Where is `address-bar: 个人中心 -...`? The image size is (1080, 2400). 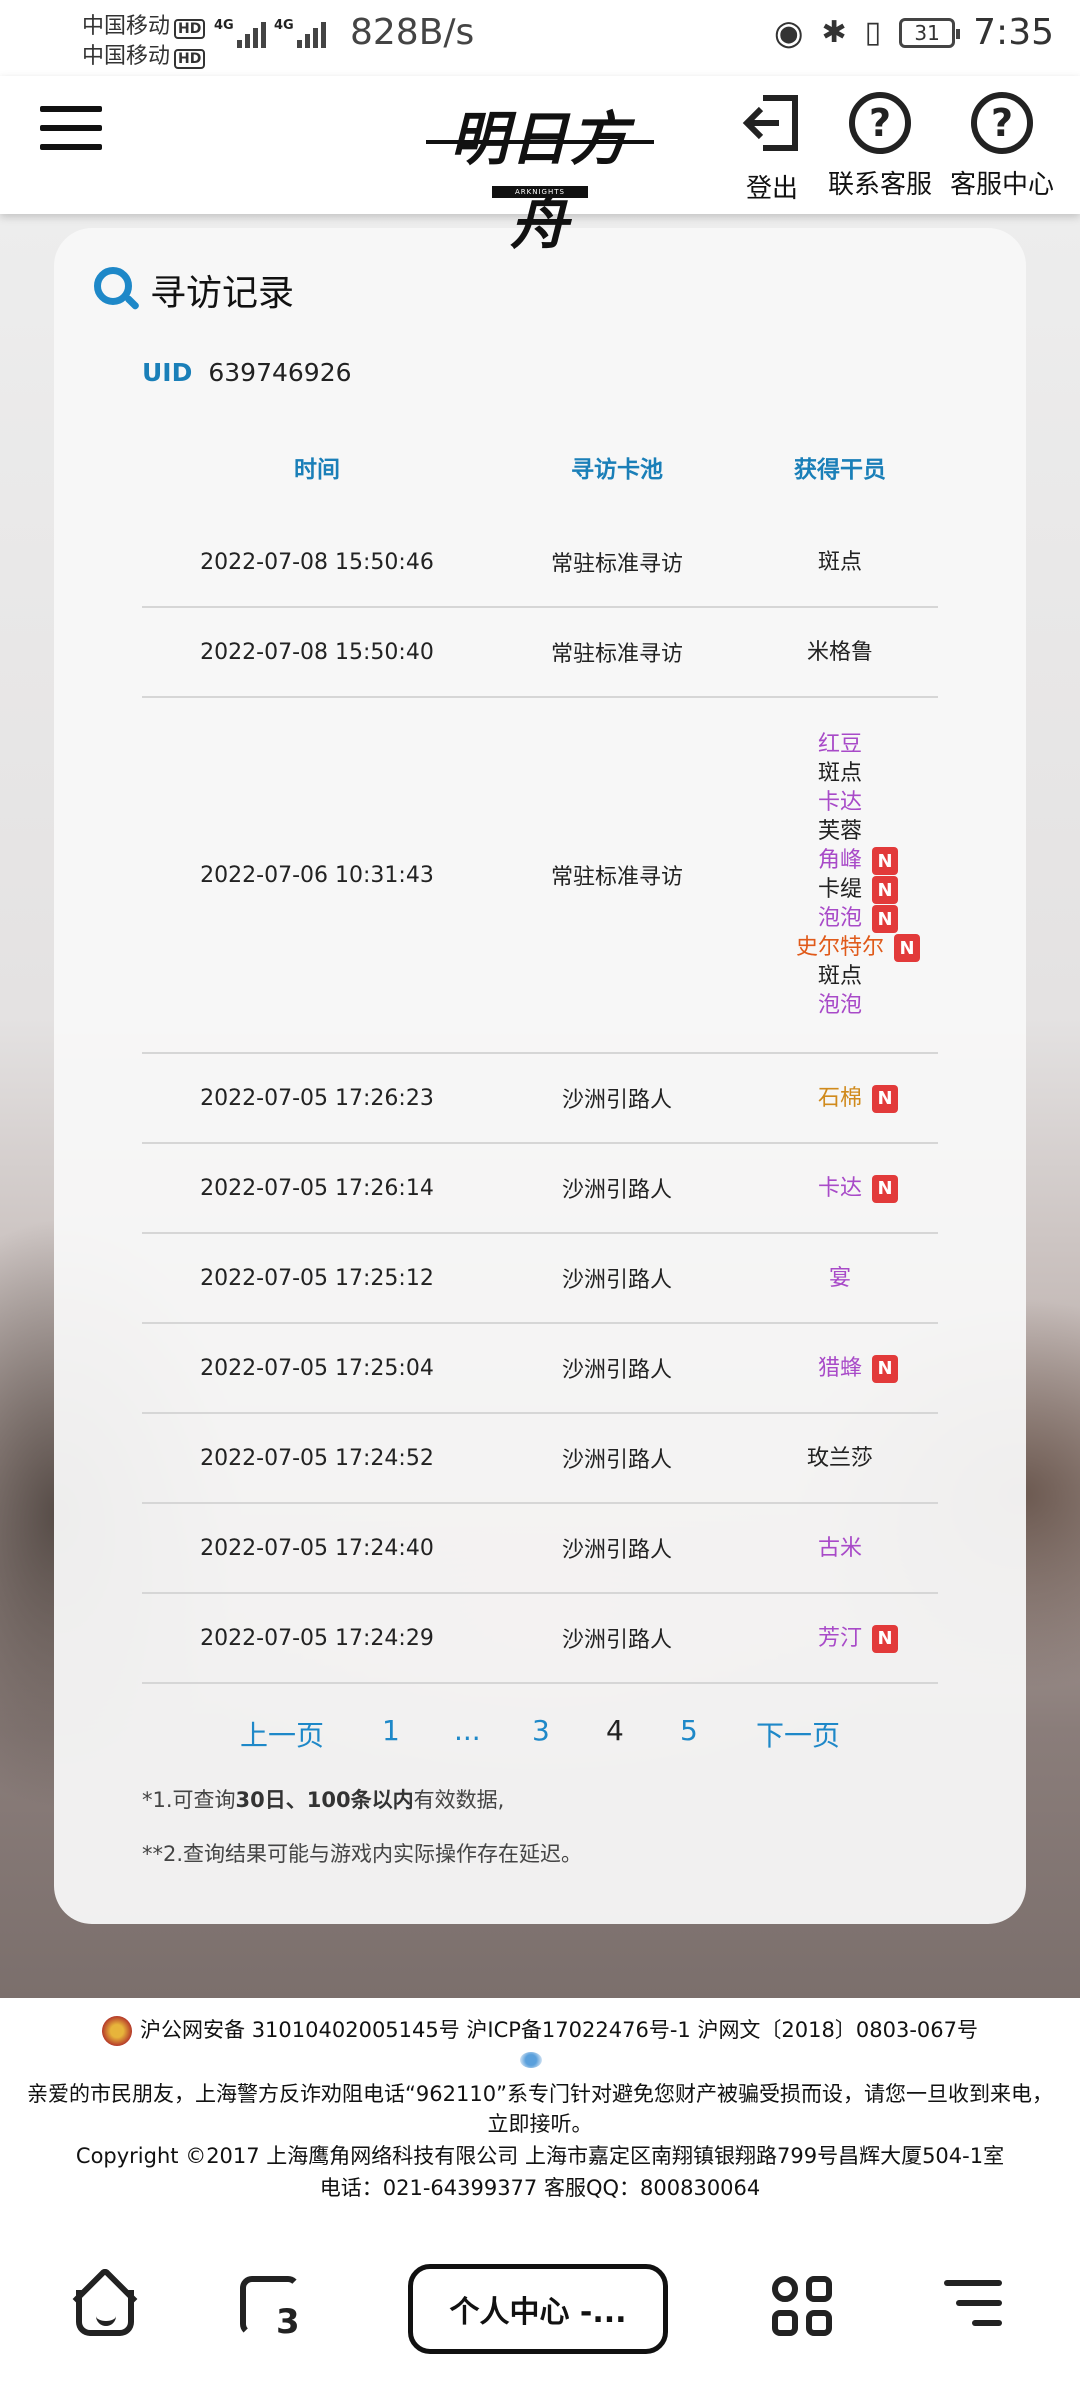
address-bar: 个人中心 -... is located at coordinates (538, 2309).